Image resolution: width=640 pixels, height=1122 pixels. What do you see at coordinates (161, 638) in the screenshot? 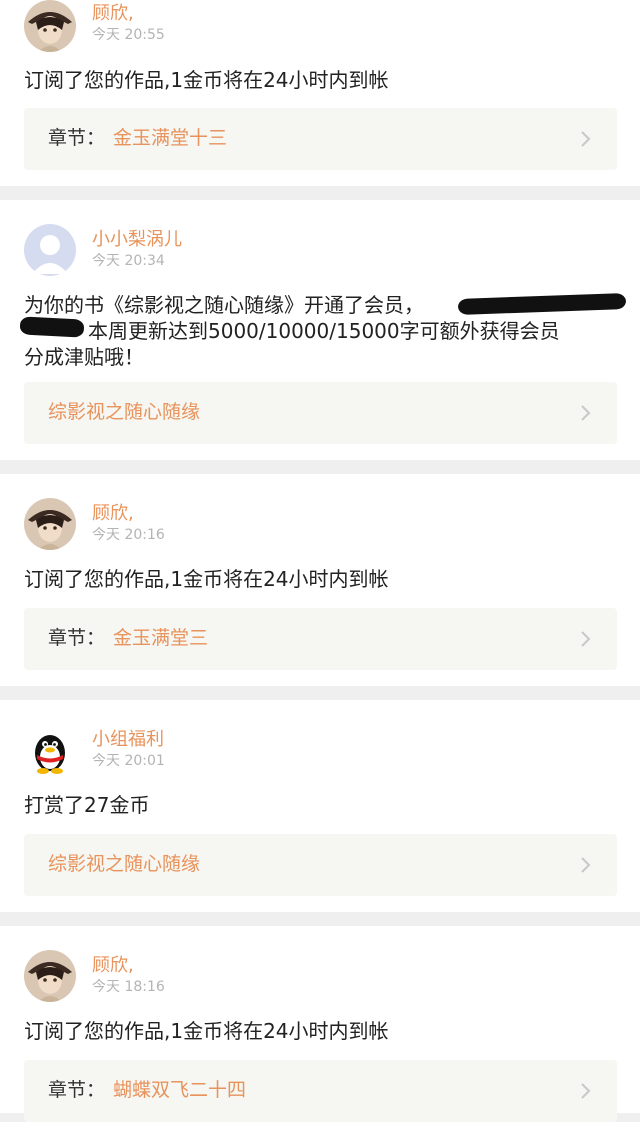
I see `link-title: 金玉满堂三` at bounding box center [161, 638].